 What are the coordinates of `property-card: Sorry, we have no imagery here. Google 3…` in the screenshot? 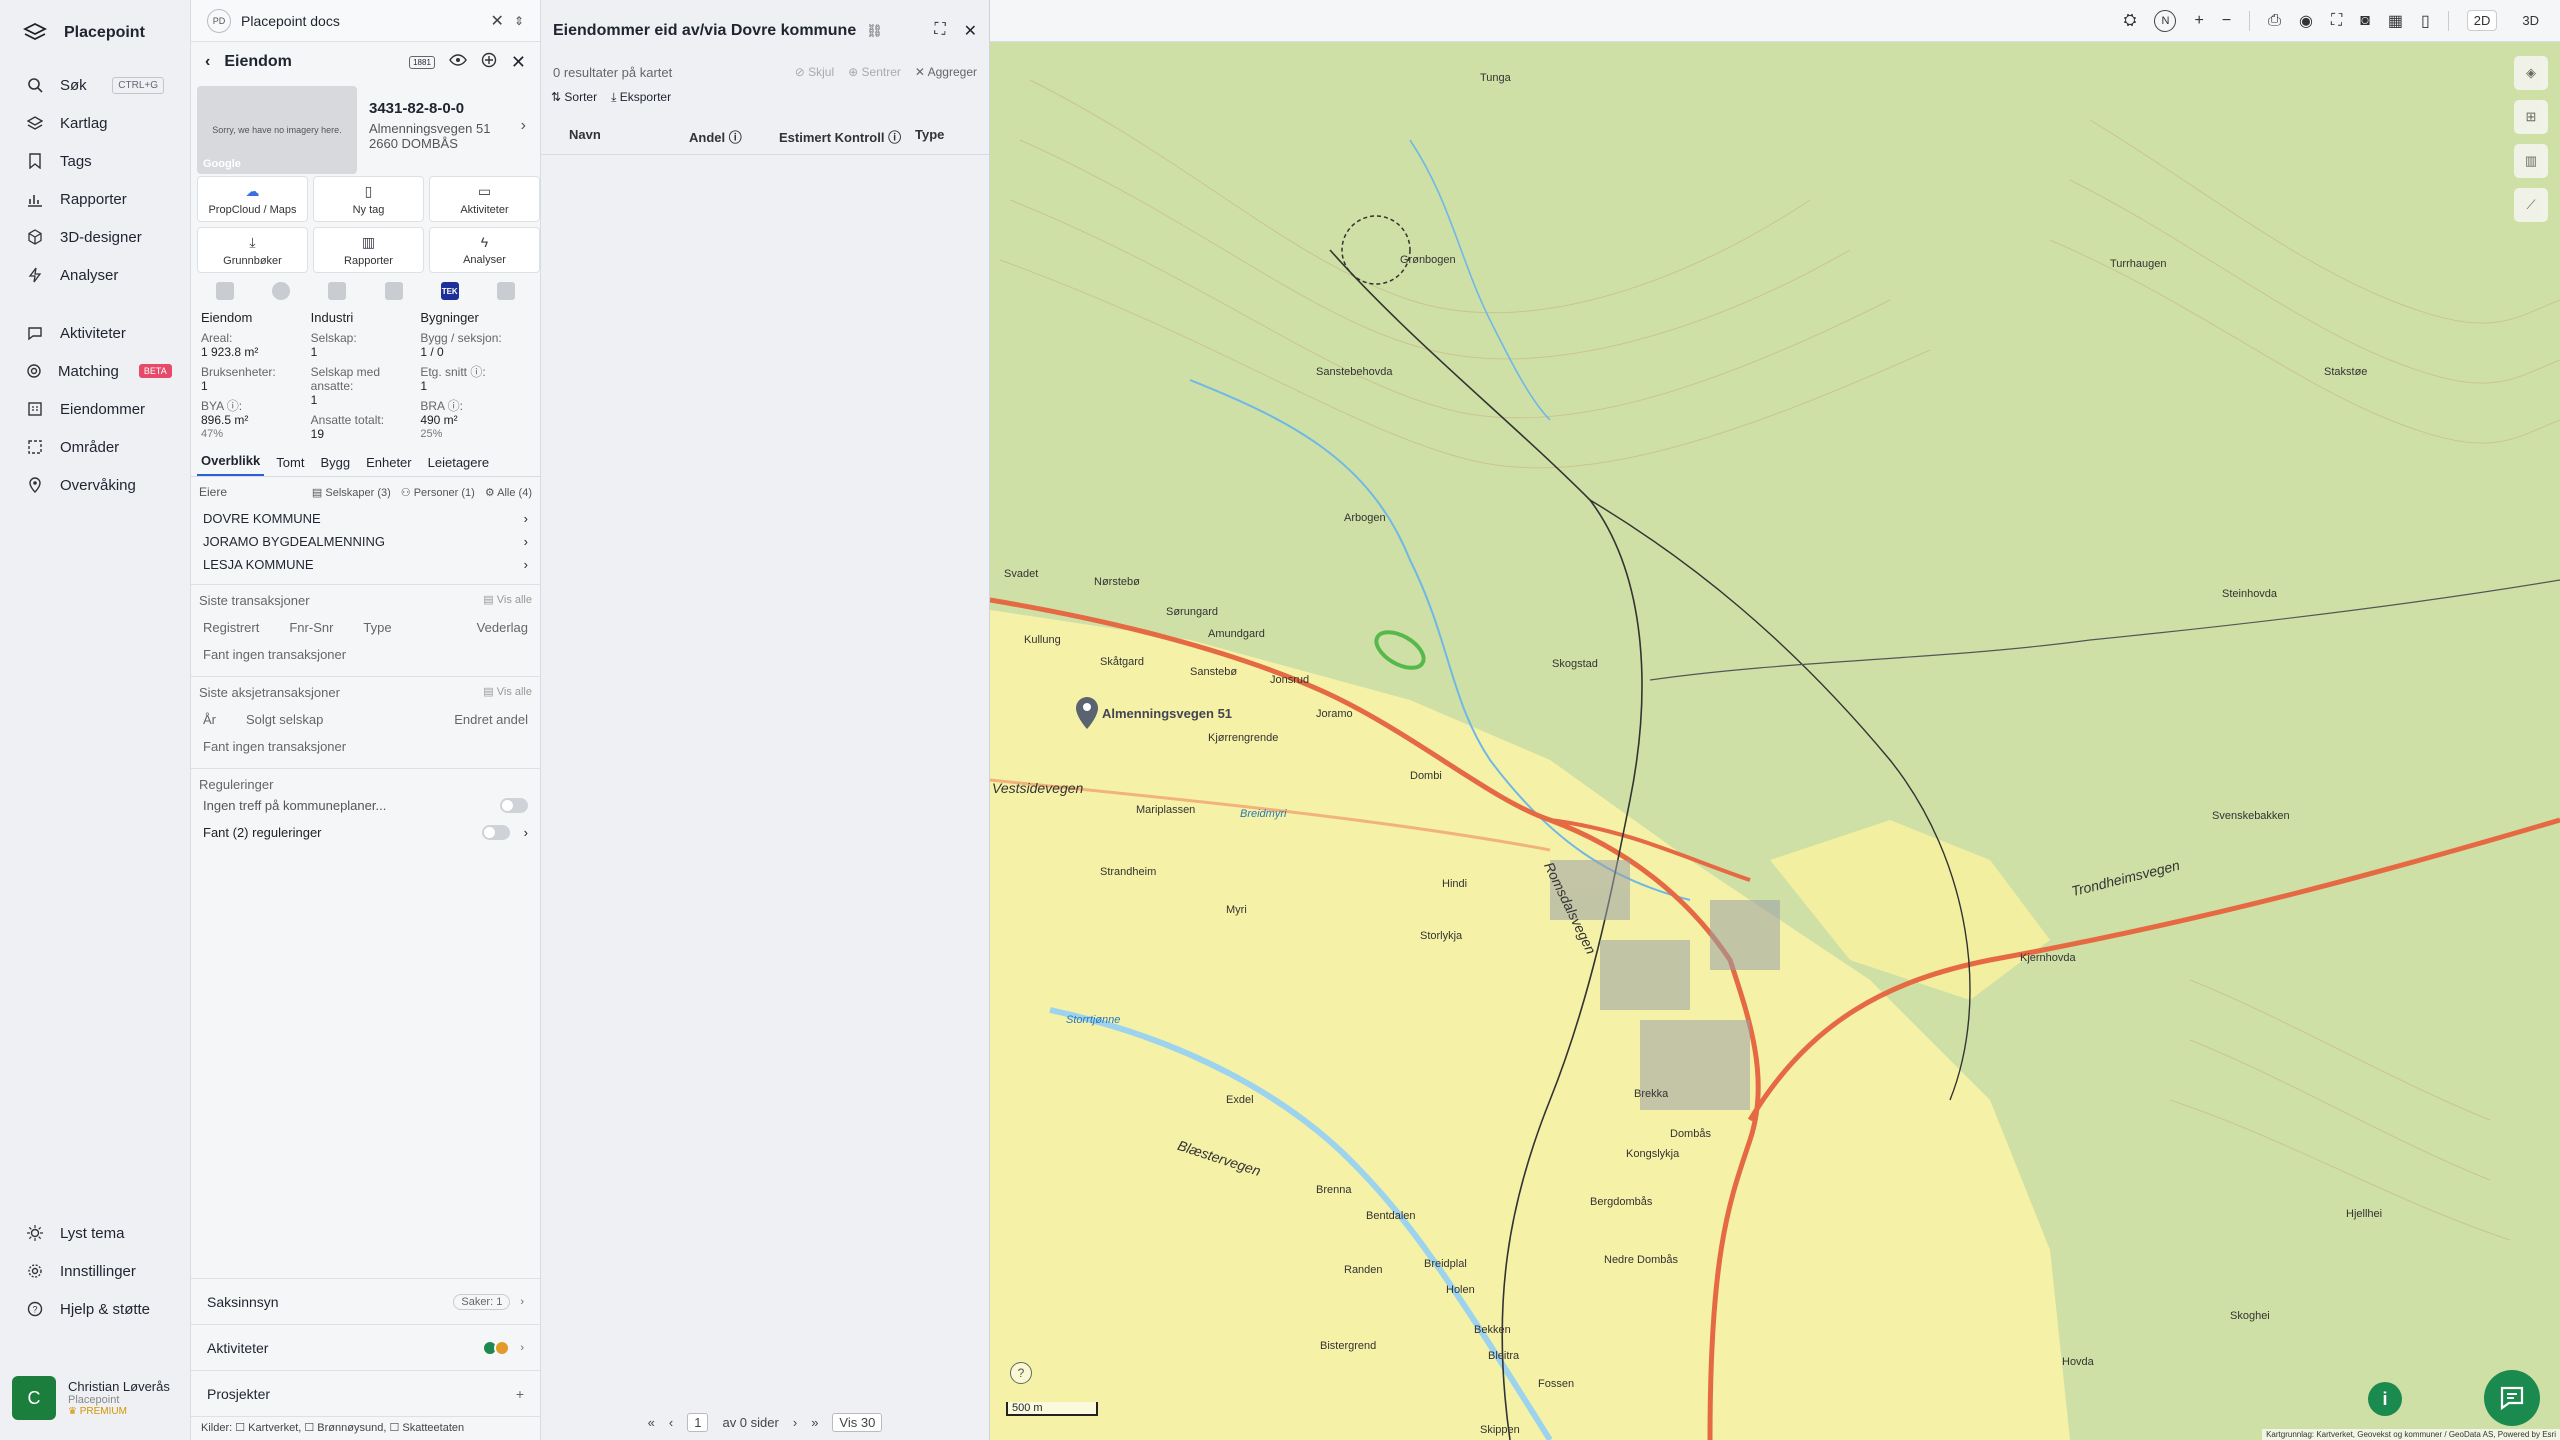 It's located at (365, 128).